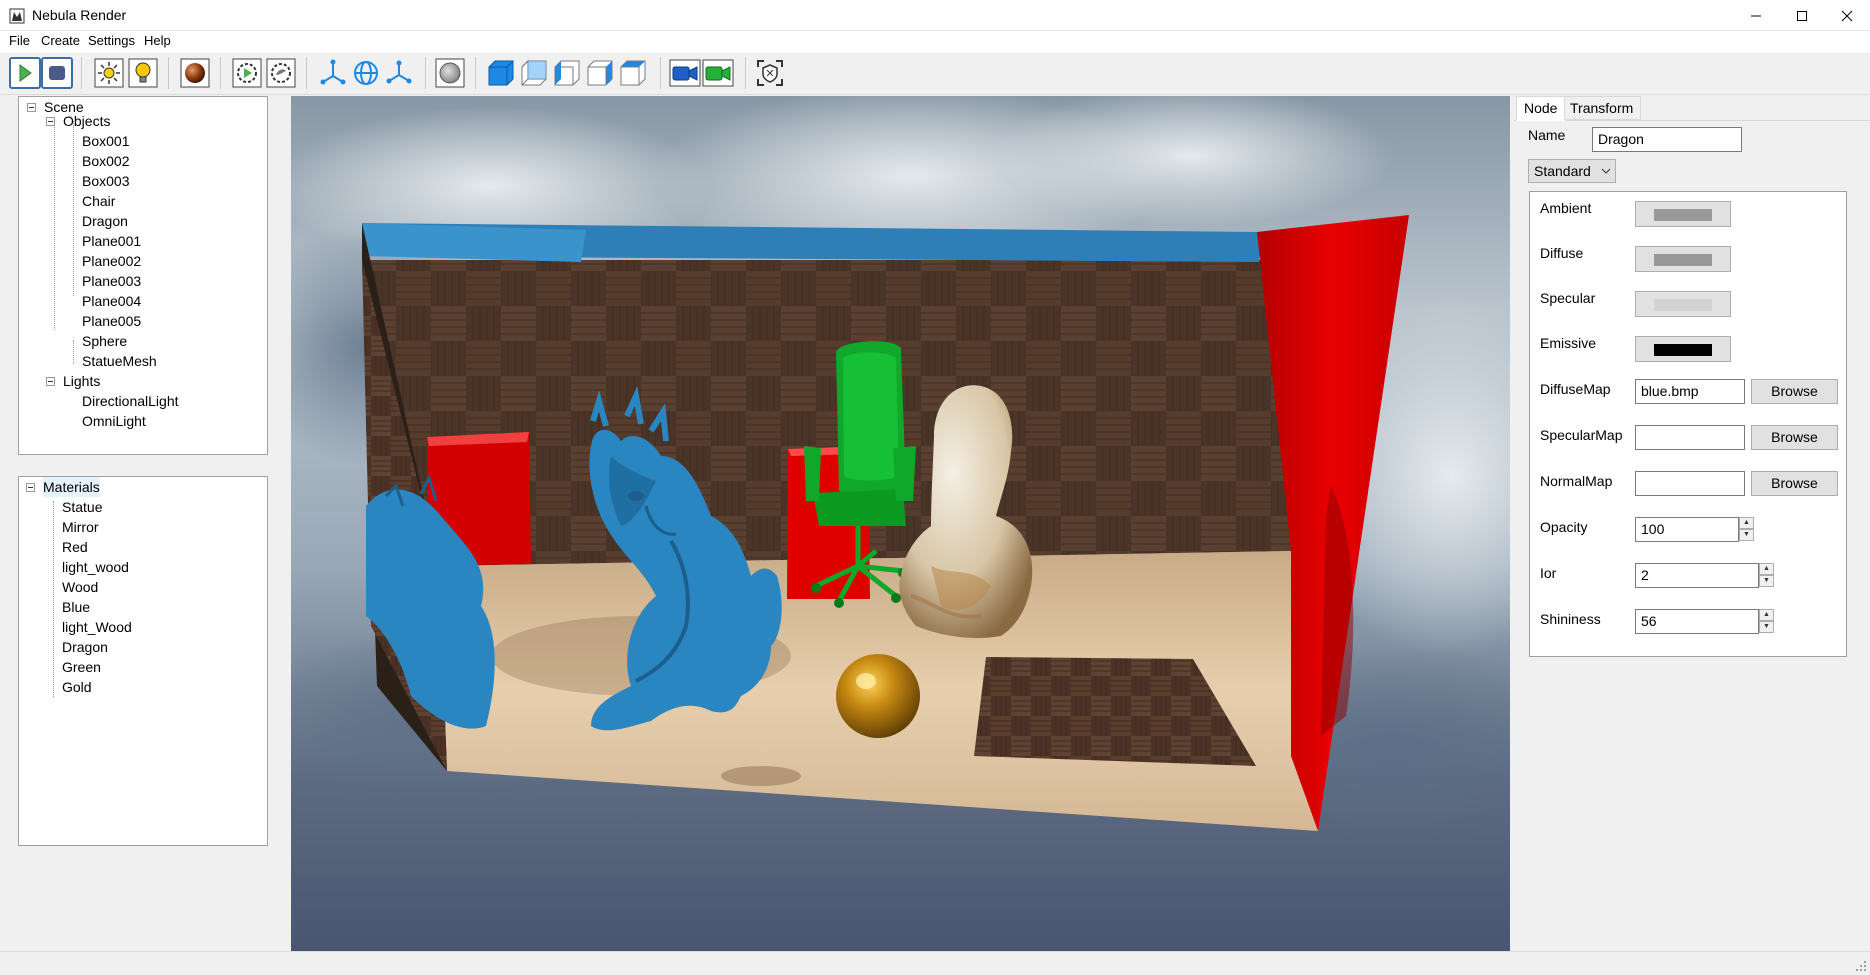  Describe the element at coordinates (77, 687) in the screenshot. I see `material-item-gold: Gold` at that location.